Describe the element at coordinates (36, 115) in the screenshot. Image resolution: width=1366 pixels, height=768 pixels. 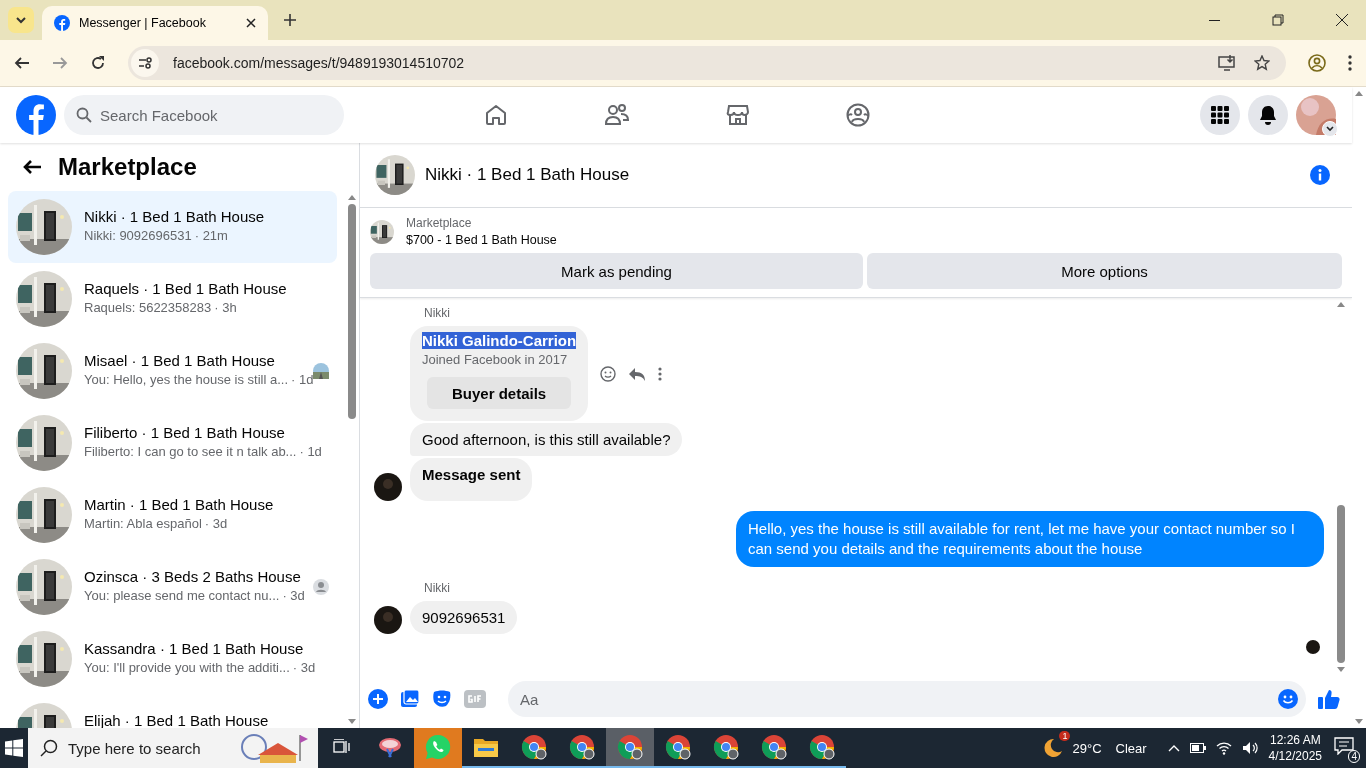
I see `facebook-logo` at that location.